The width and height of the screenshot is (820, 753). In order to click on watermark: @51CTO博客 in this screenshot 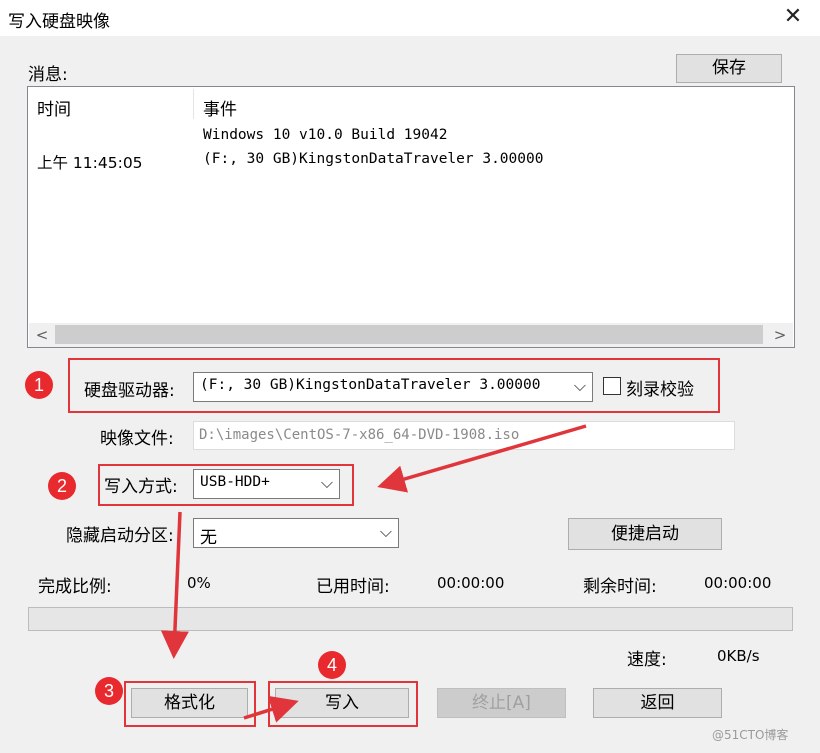, I will do `click(750, 735)`.